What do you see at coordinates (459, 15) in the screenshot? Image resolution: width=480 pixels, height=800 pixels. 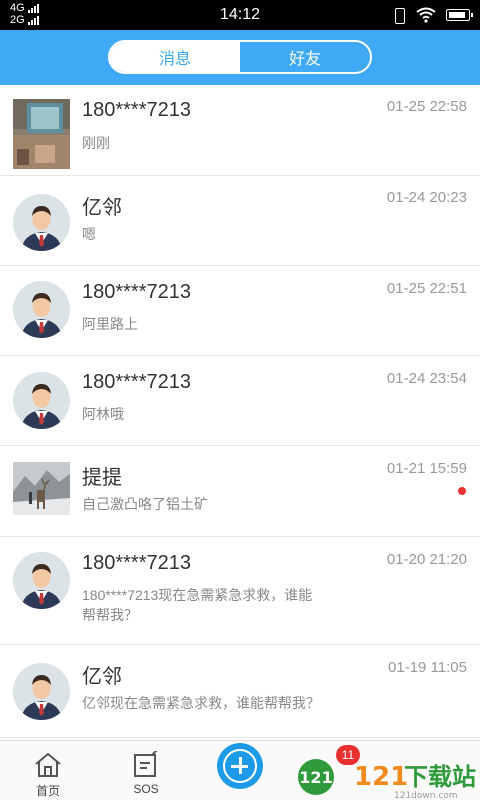 I see `battery-icon` at bounding box center [459, 15].